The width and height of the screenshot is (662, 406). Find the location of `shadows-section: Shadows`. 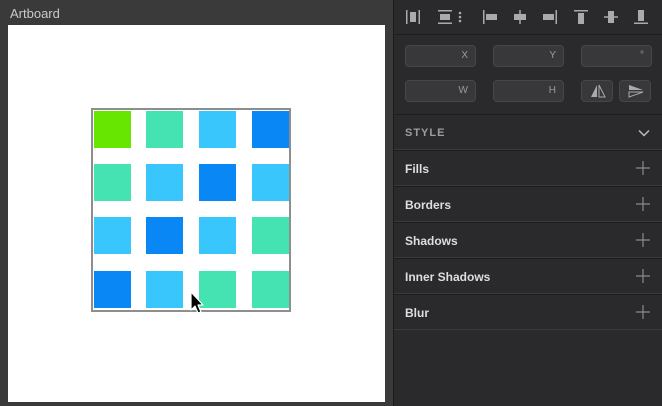

shadows-section: Shadows is located at coordinates (528, 240).